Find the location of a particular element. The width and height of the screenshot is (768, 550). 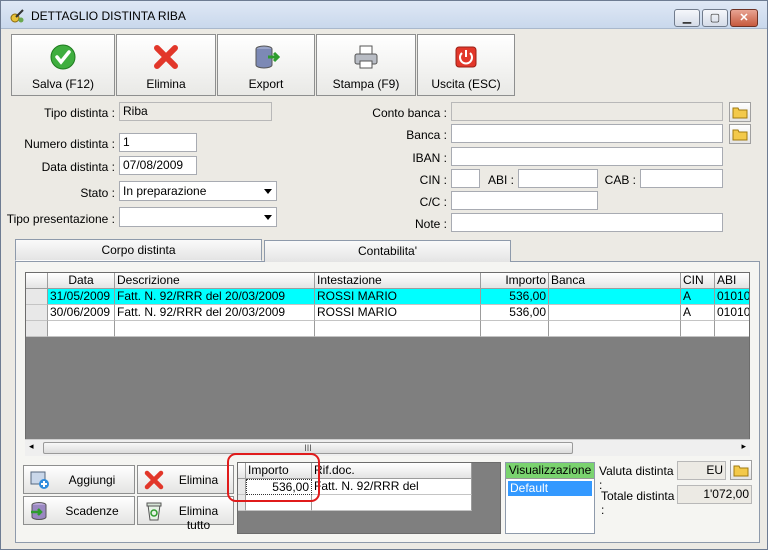

col-header-abi: ABI is located at coordinates (732, 281).